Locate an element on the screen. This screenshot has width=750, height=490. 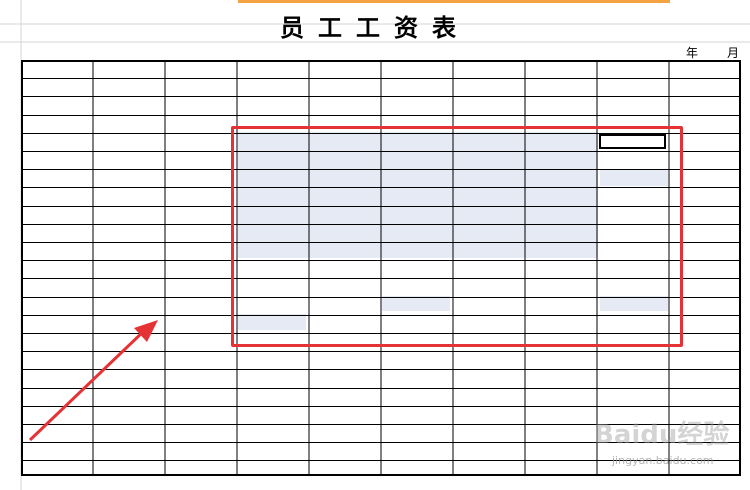
watermark-url: jingyan.baidu.com is located at coordinates (663, 460).